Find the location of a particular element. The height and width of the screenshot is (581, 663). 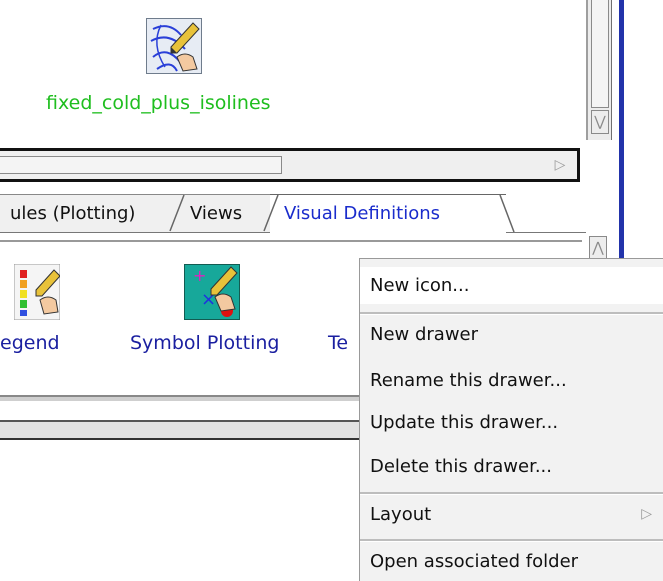

menu-item-open-folder: Open associated folder is located at coordinates (511, 561).